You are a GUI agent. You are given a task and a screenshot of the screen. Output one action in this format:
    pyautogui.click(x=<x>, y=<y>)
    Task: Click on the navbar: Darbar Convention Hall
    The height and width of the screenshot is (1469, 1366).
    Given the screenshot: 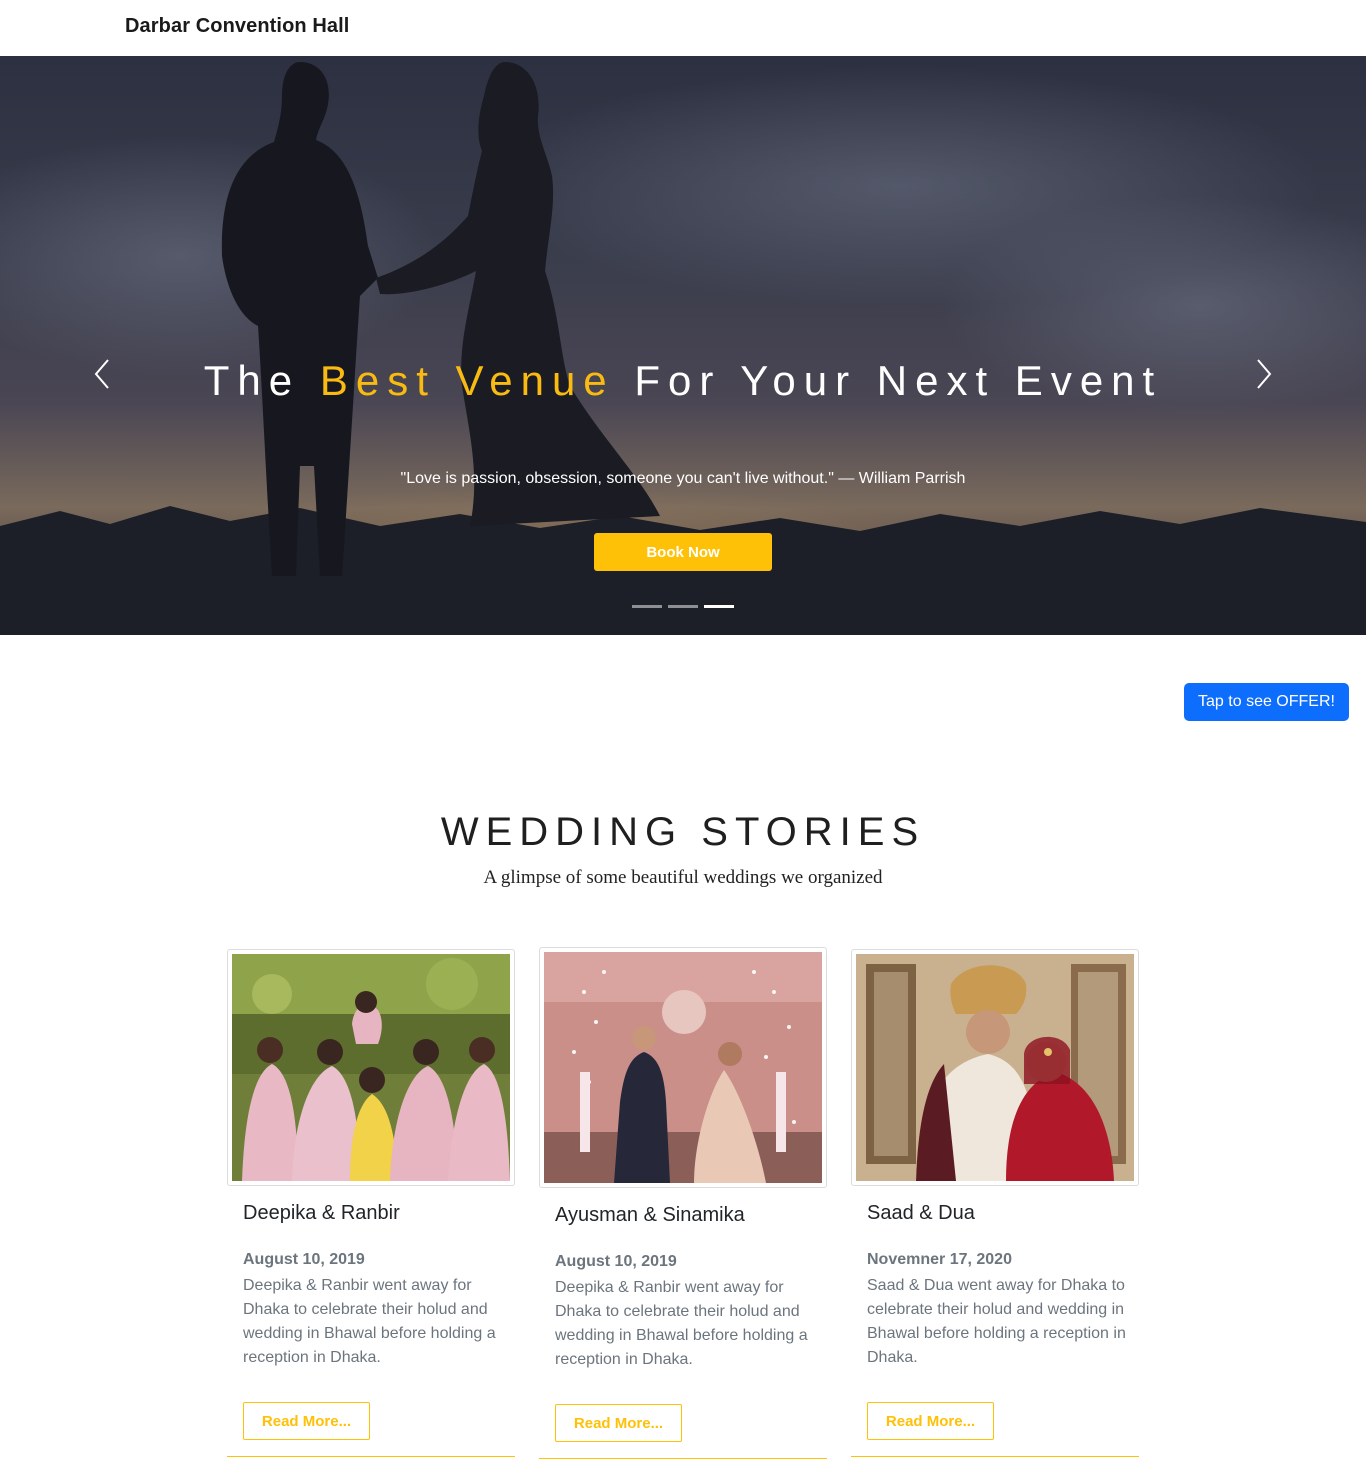 What is the action you would take?
    pyautogui.click(x=683, y=28)
    